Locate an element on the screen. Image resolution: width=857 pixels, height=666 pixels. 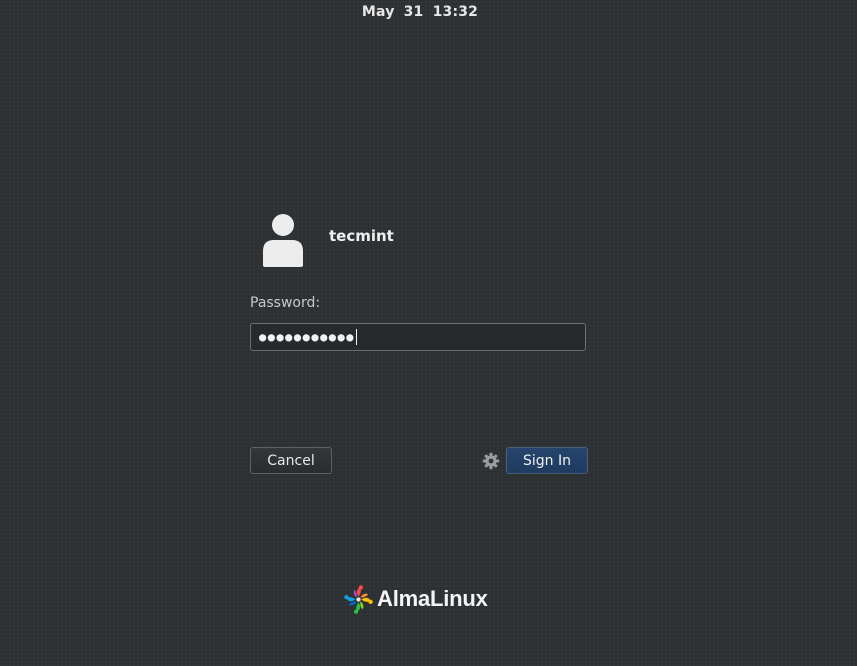
top-bar-clock: May 31 13:32 is located at coordinates (420, 12).